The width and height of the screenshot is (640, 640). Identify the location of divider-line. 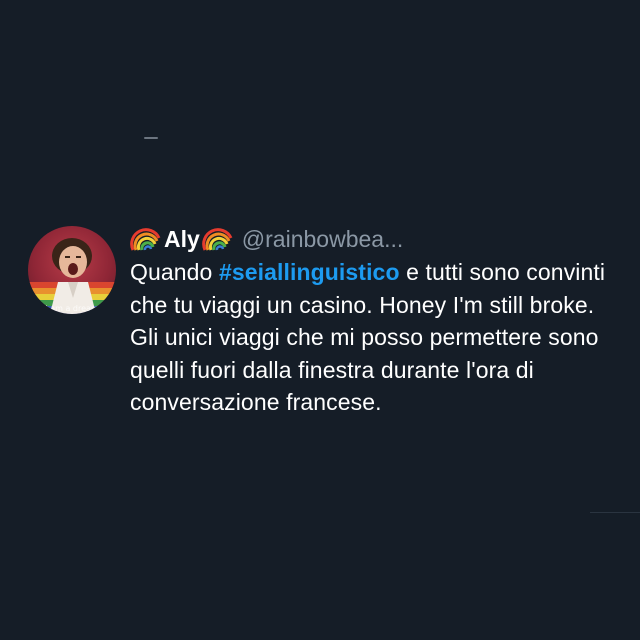
(615, 512).